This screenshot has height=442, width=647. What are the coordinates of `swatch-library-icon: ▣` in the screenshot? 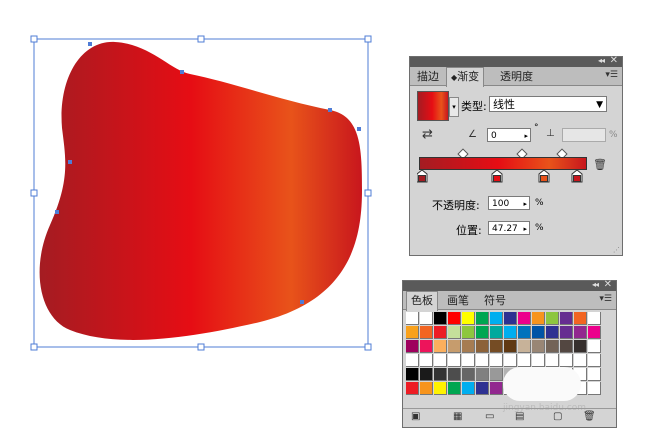 It's located at (415, 416).